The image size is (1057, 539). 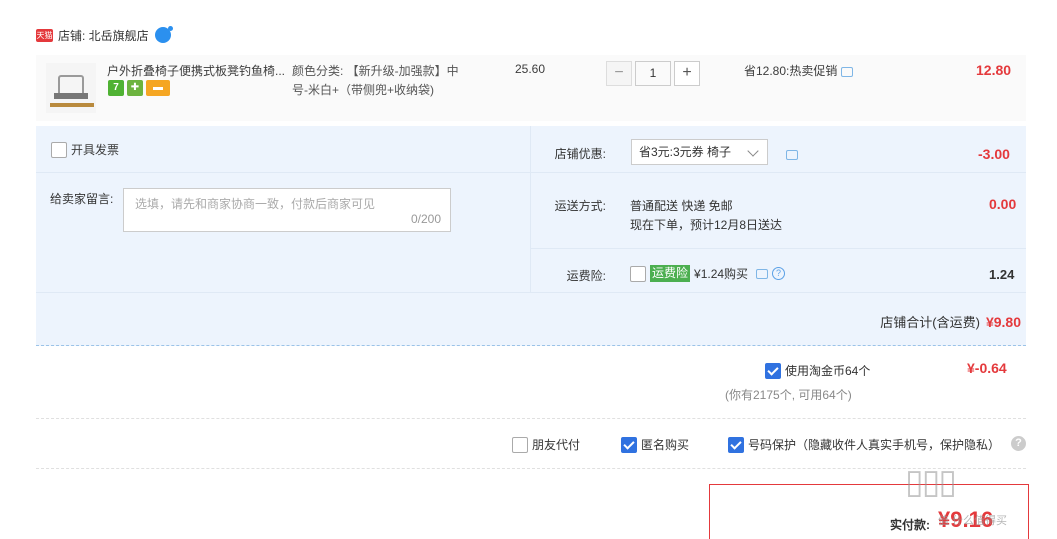 What do you see at coordinates (687, 73) in the screenshot?
I see `quantity-plus-button: +` at bounding box center [687, 73].